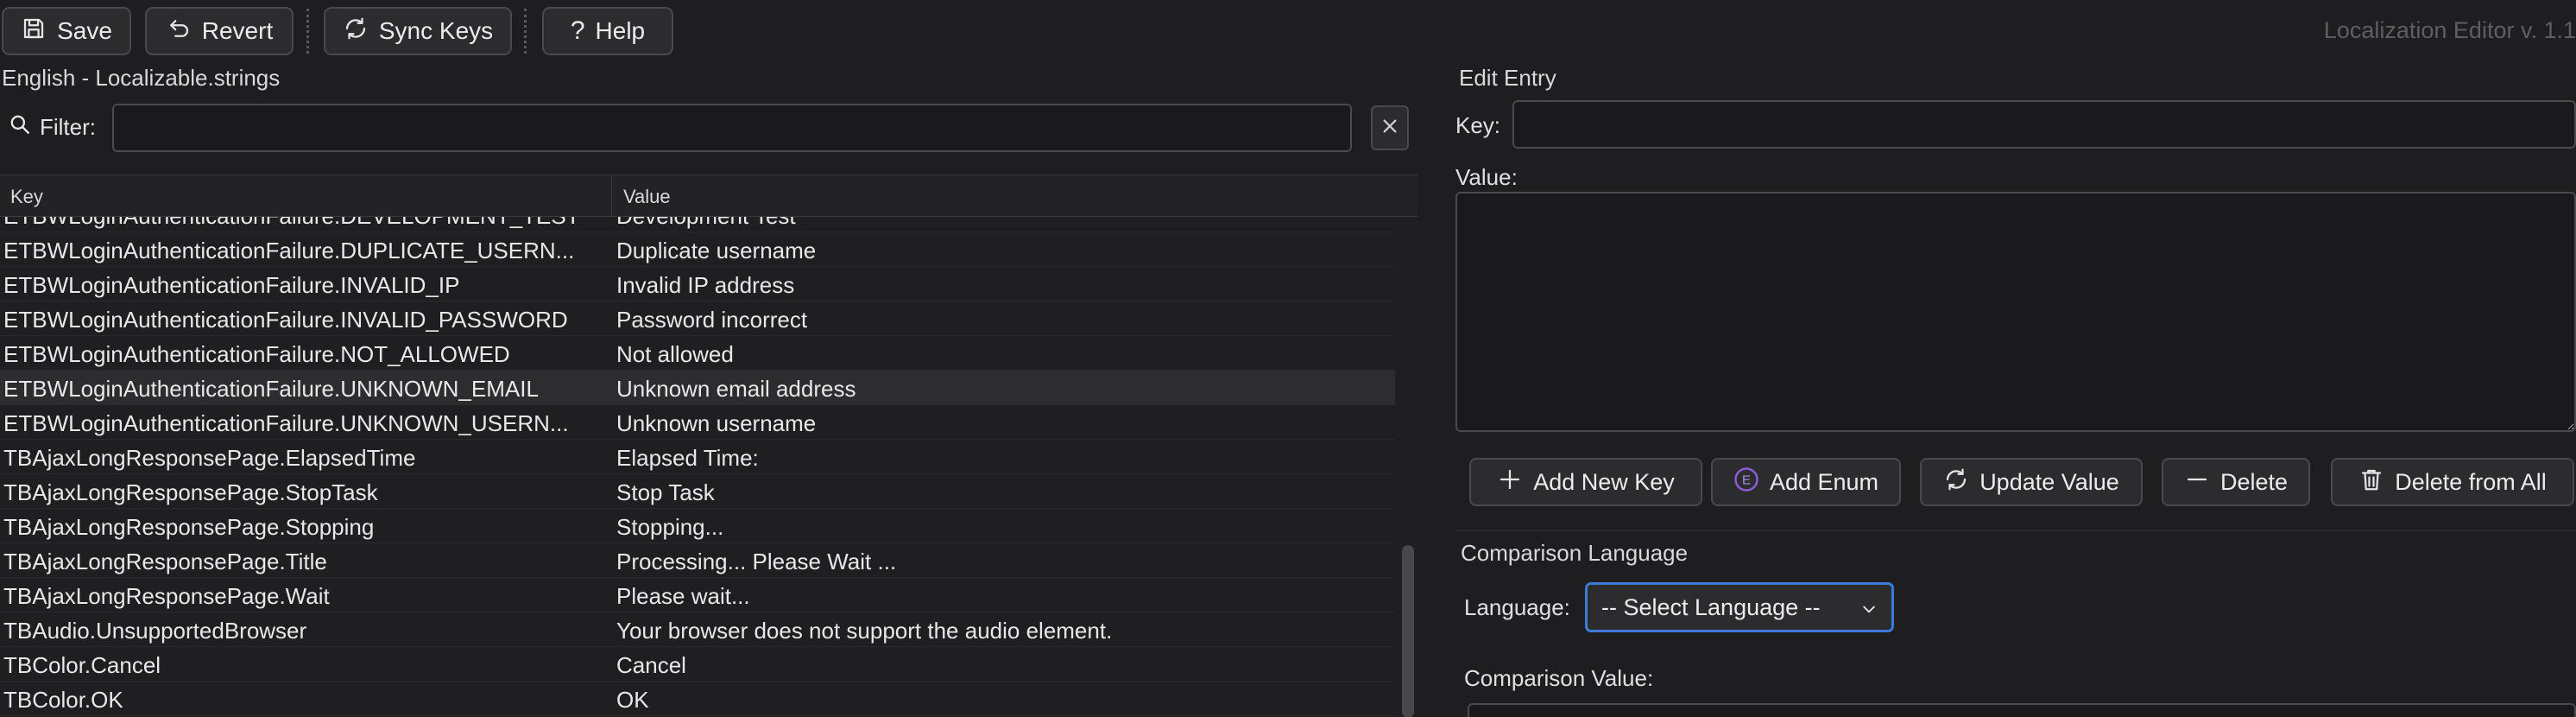 This screenshot has width=2576, height=717. I want to click on trash-icon, so click(2371, 482).